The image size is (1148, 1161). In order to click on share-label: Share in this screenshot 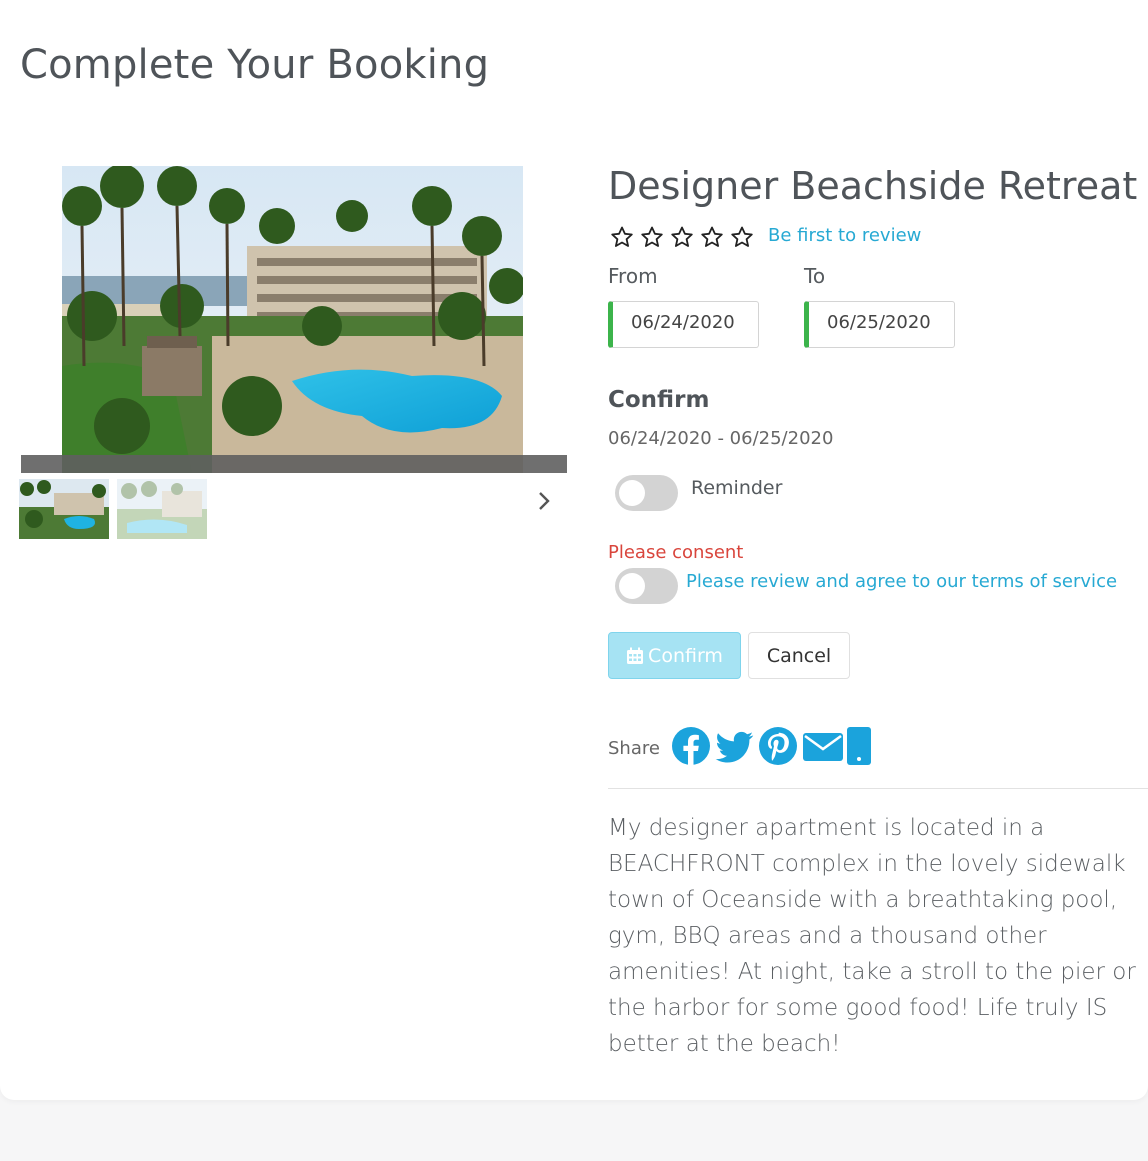, I will do `click(634, 748)`.